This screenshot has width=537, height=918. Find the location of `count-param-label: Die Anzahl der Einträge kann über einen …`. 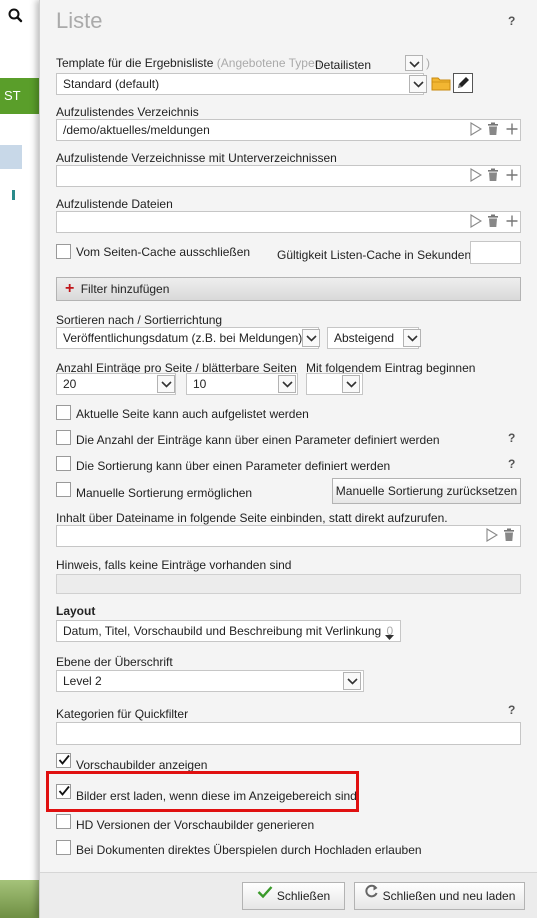

count-param-label: Die Anzahl der Einträge kann über einen … is located at coordinates (258, 440).